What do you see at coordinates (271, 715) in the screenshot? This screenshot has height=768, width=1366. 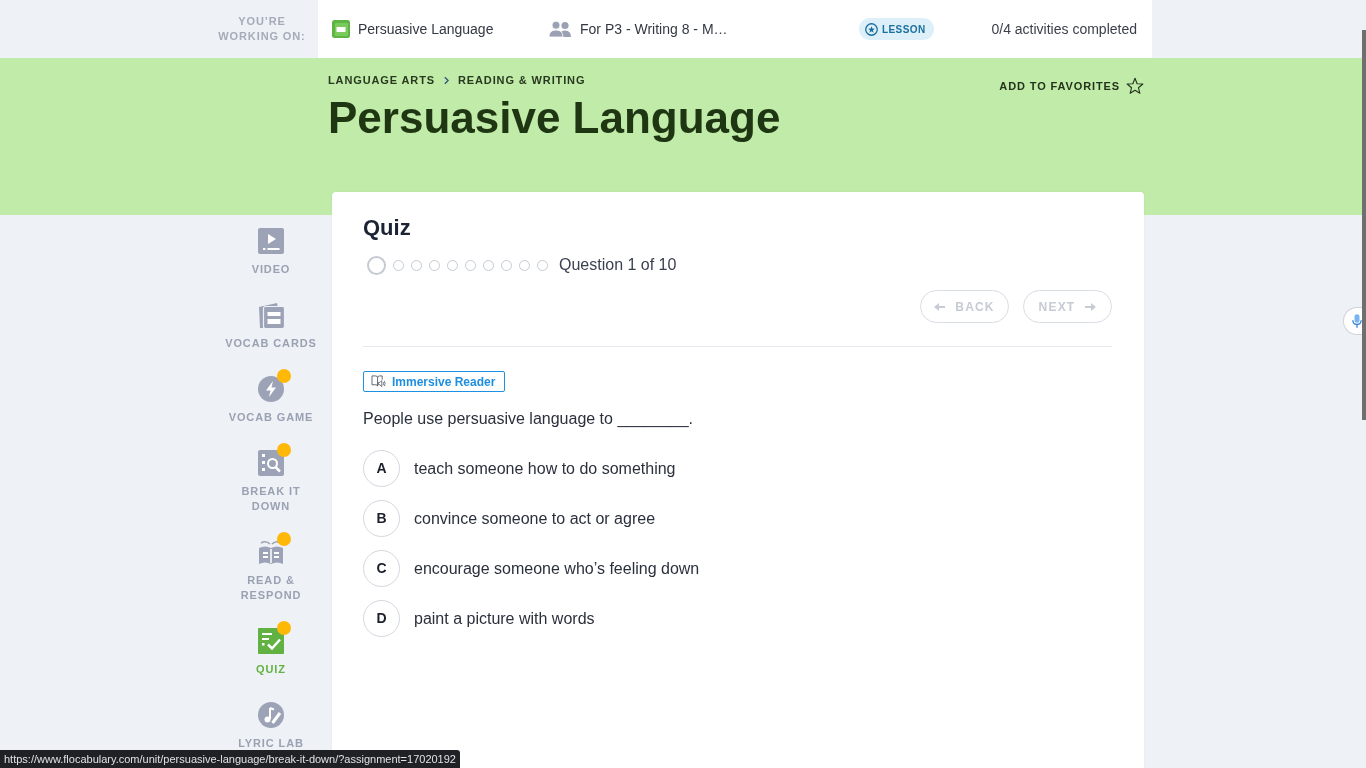 I see `note-pen-icon` at bounding box center [271, 715].